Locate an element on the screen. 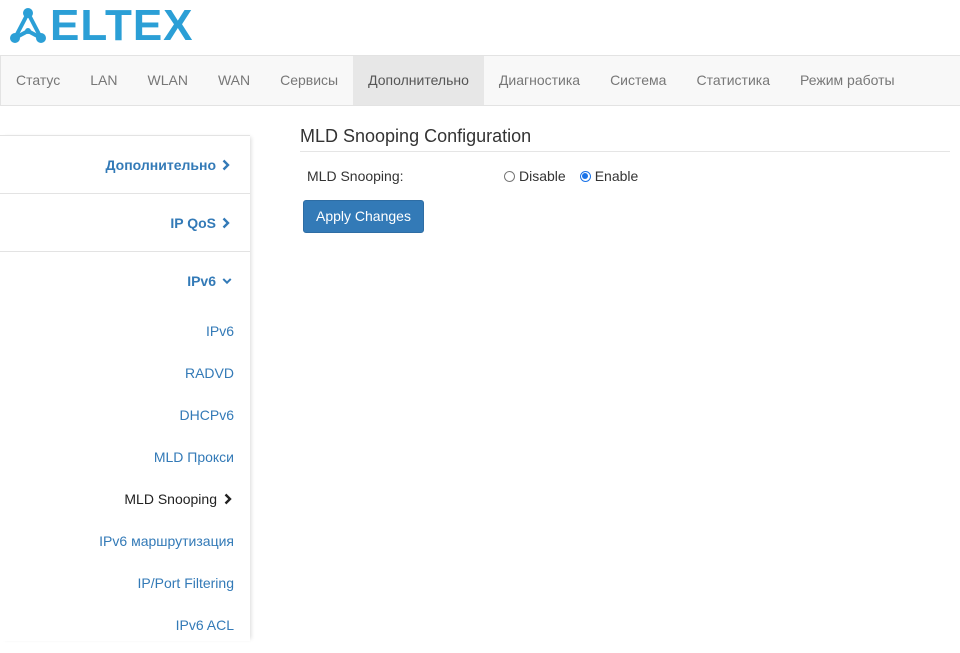  disable-radio-label: Disable is located at coordinates (542, 176).